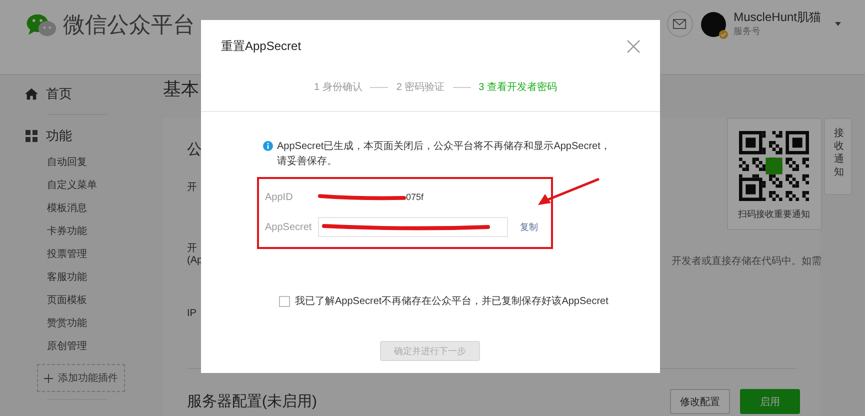 Image resolution: width=865 pixels, height=416 pixels. What do you see at coordinates (41, 25) in the screenshot?
I see `wechat-logo-icon` at bounding box center [41, 25].